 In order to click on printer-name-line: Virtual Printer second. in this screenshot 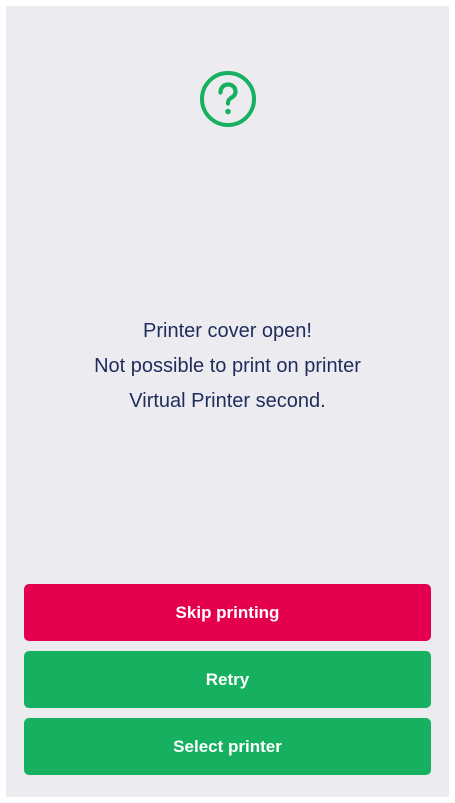, I will do `click(227, 401)`.